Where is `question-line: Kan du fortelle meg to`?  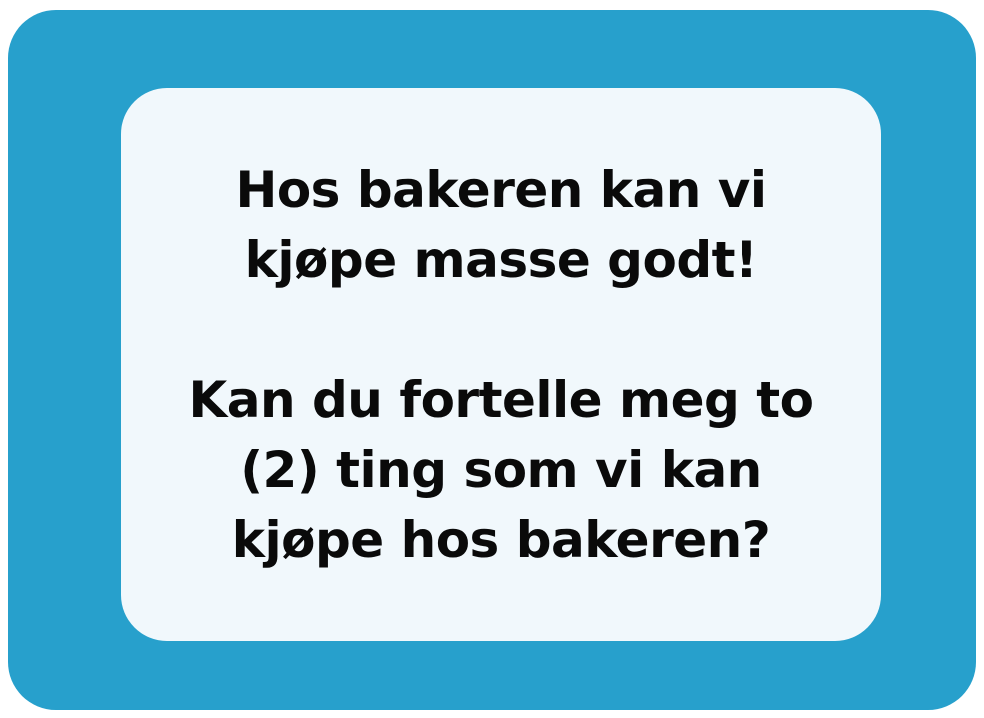
question-line: Kan du fortelle meg to is located at coordinates (501, 399).